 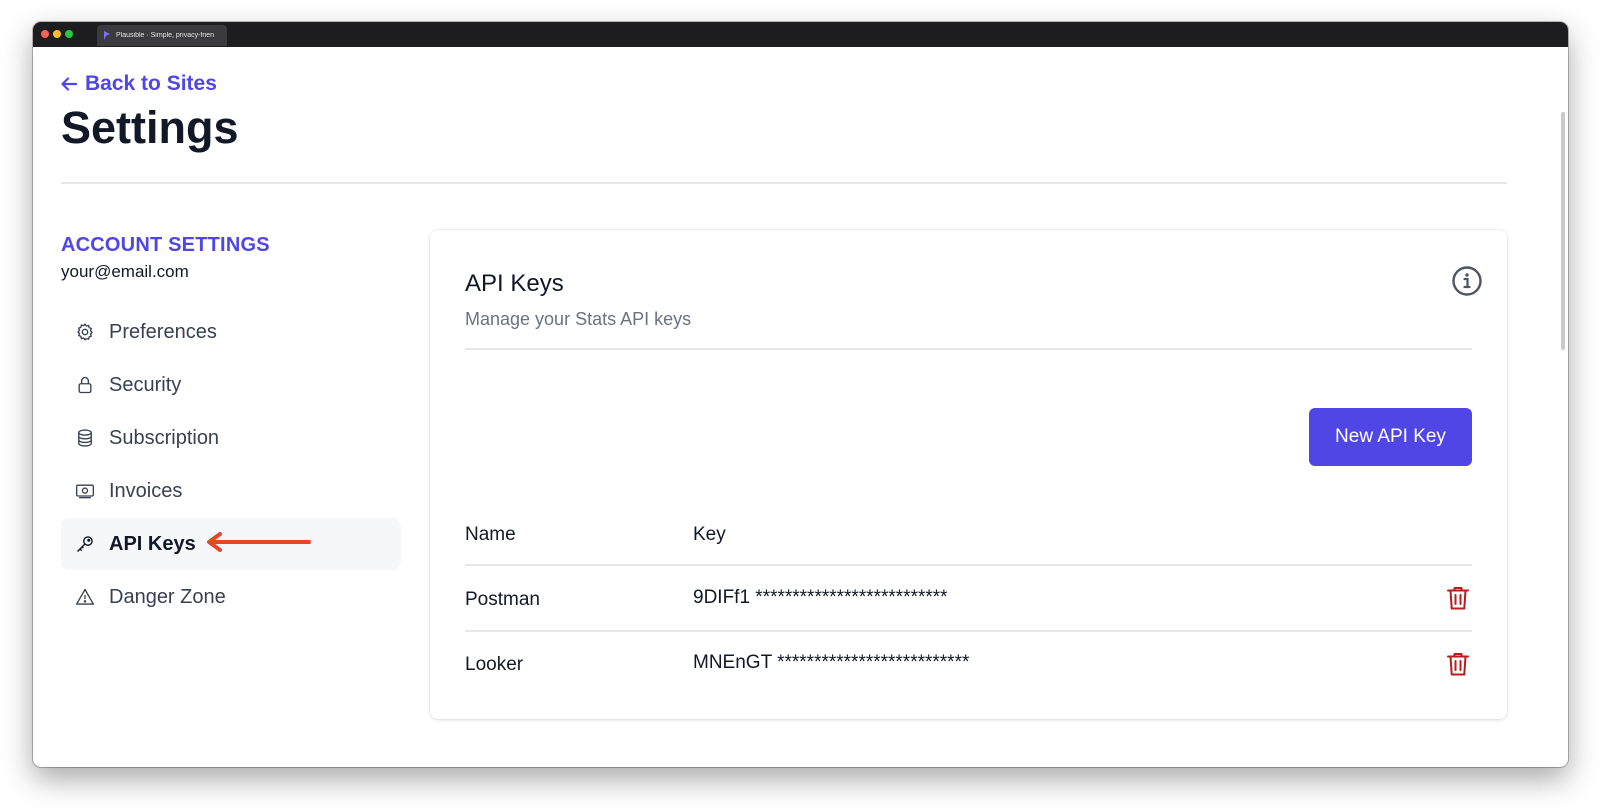 I want to click on lock-icon, so click(x=85, y=385).